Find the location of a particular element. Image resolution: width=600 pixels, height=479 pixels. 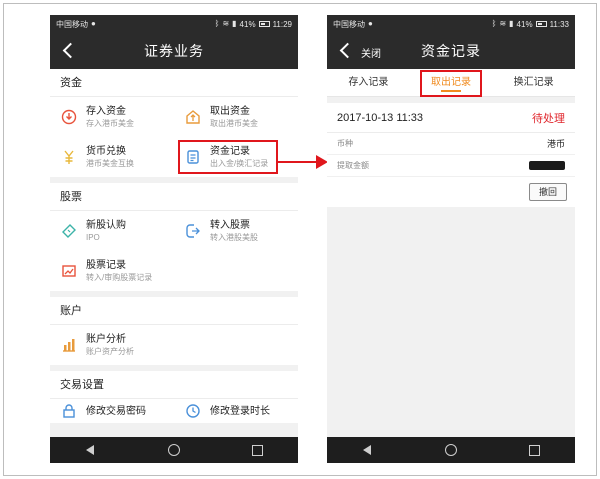

menu-transfer-in-stocks: 转入股票 转入港股美股 is located at coordinates (236, 231).